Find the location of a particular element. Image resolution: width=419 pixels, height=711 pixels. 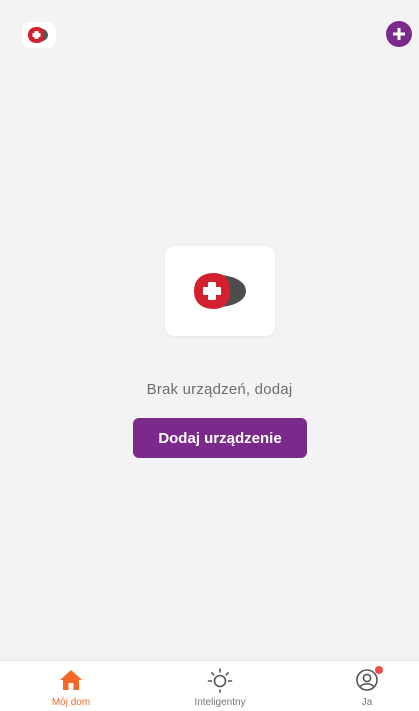

empty-state-message: Brak urządzeń, dodaj is located at coordinates (219, 389).